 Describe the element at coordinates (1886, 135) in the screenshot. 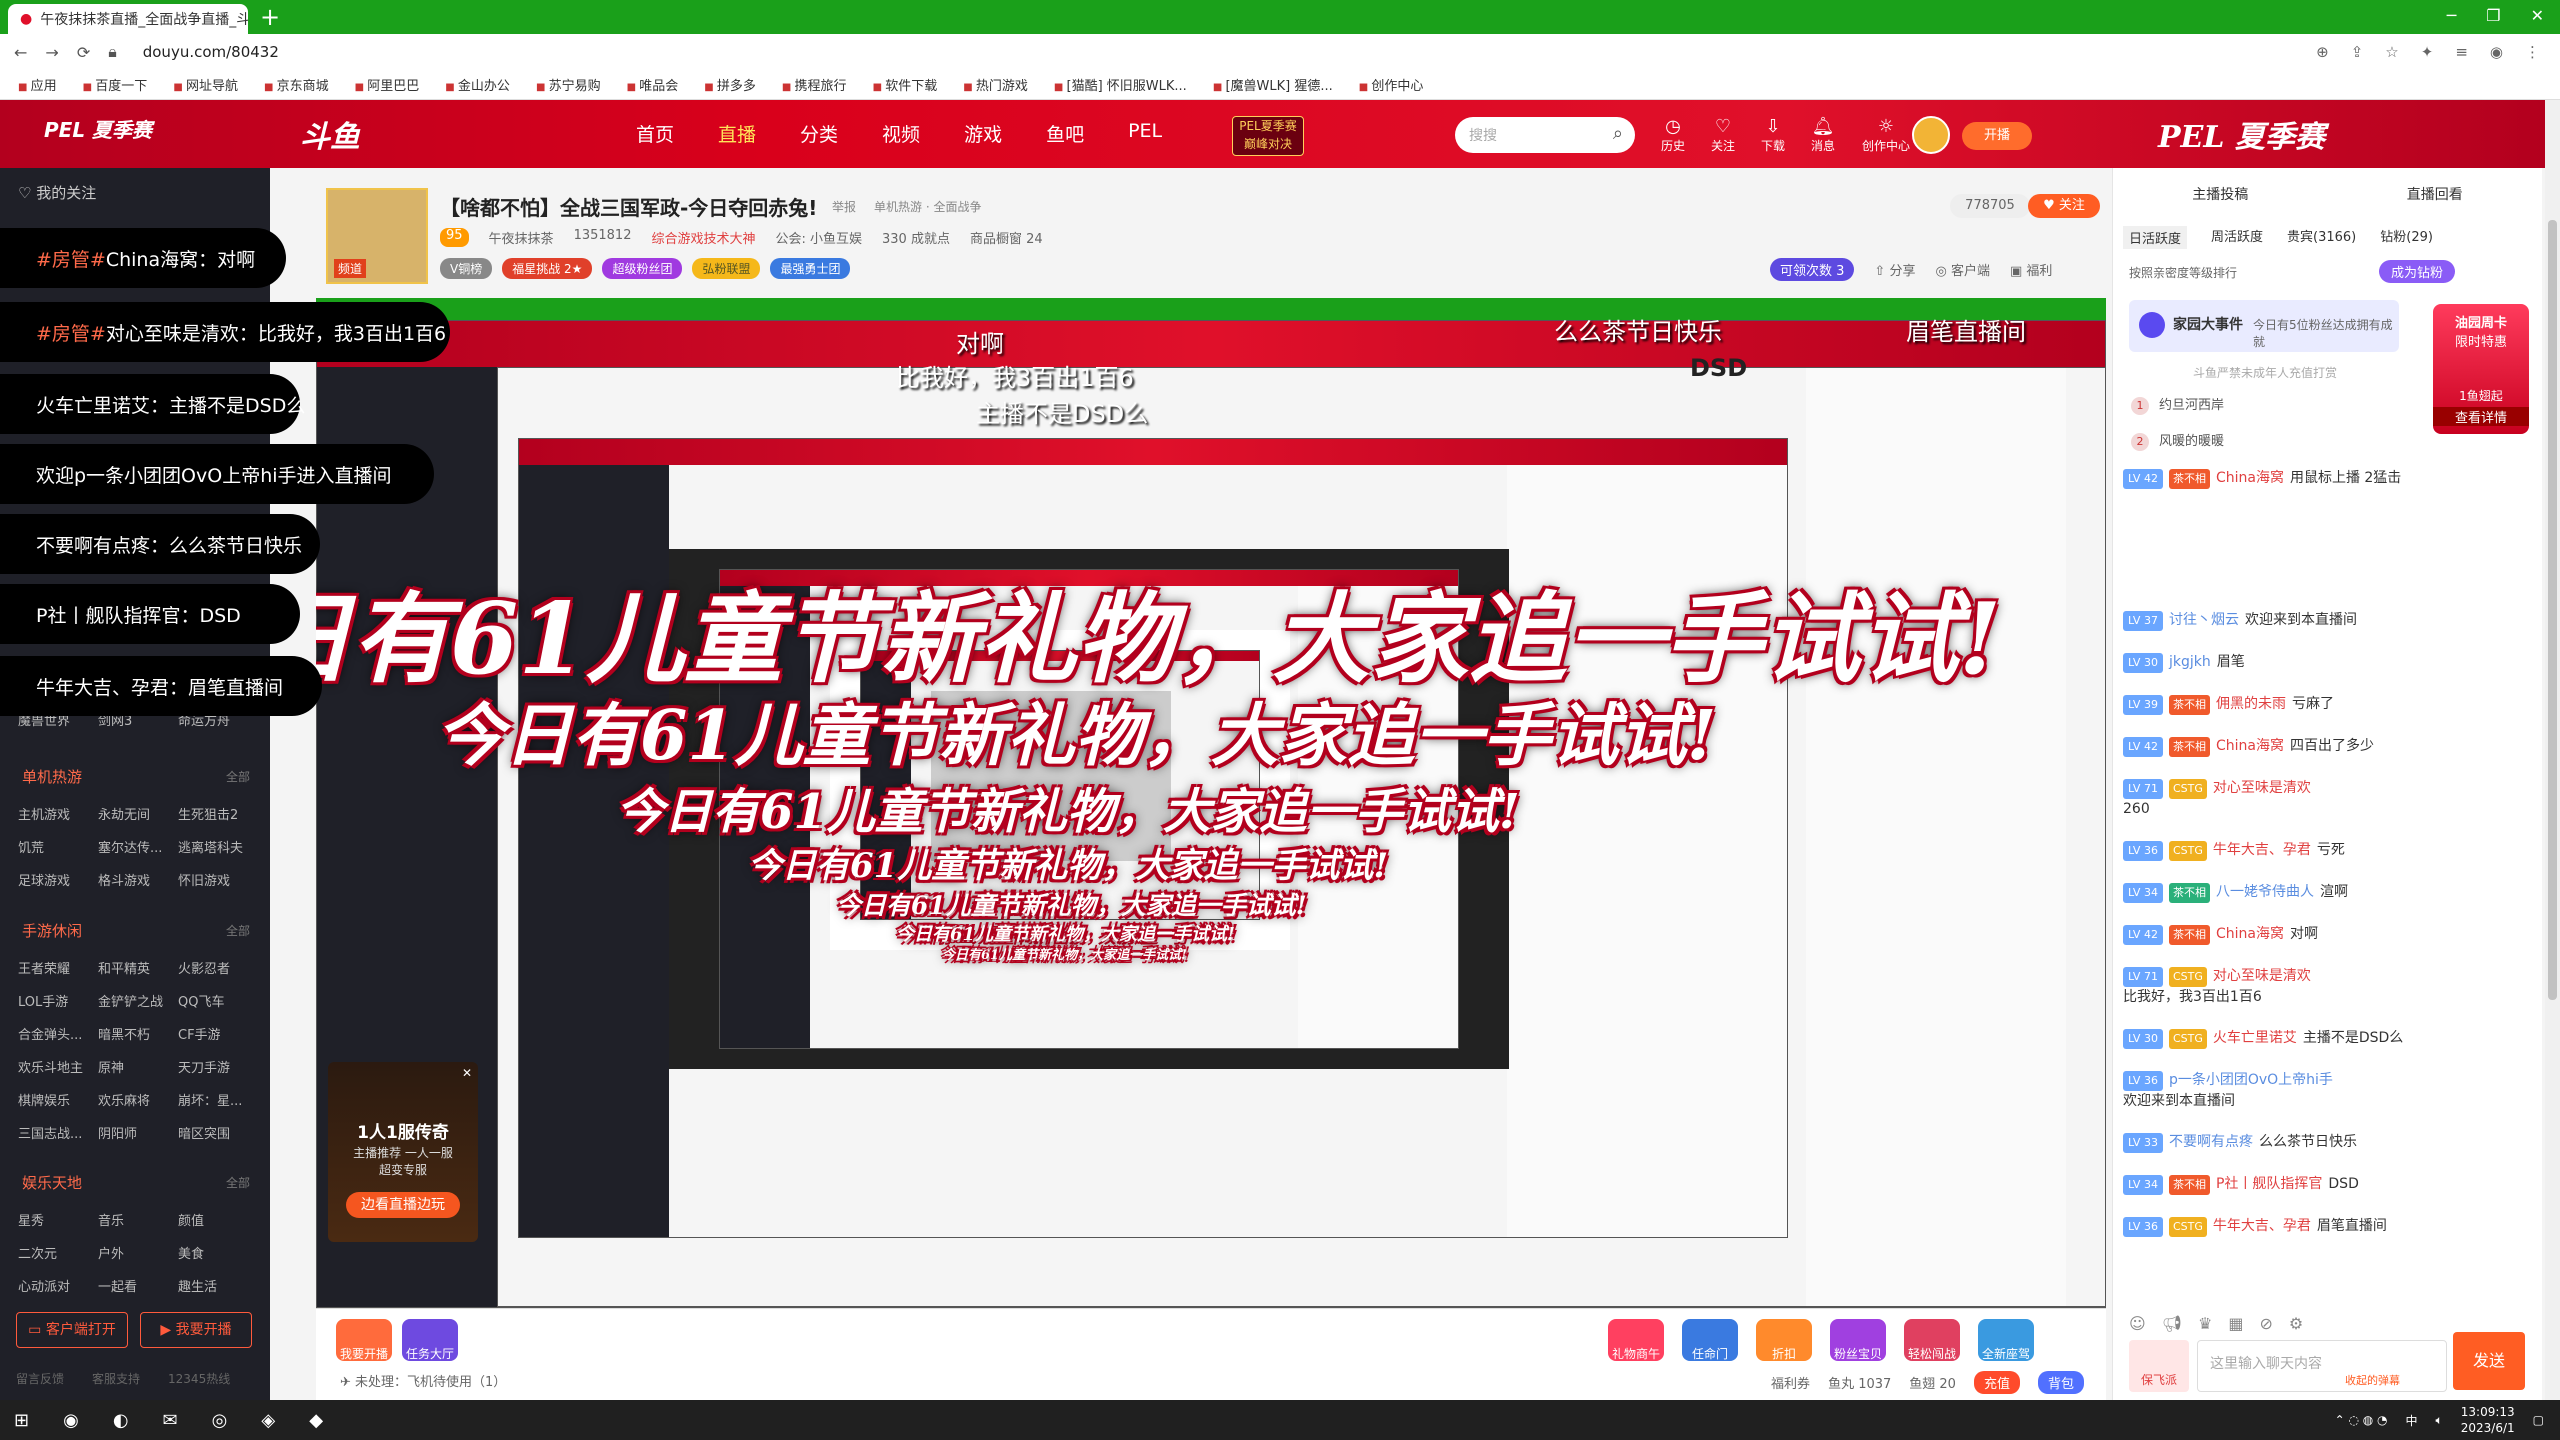

I see `creator-button: ☼ 创作中心` at that location.